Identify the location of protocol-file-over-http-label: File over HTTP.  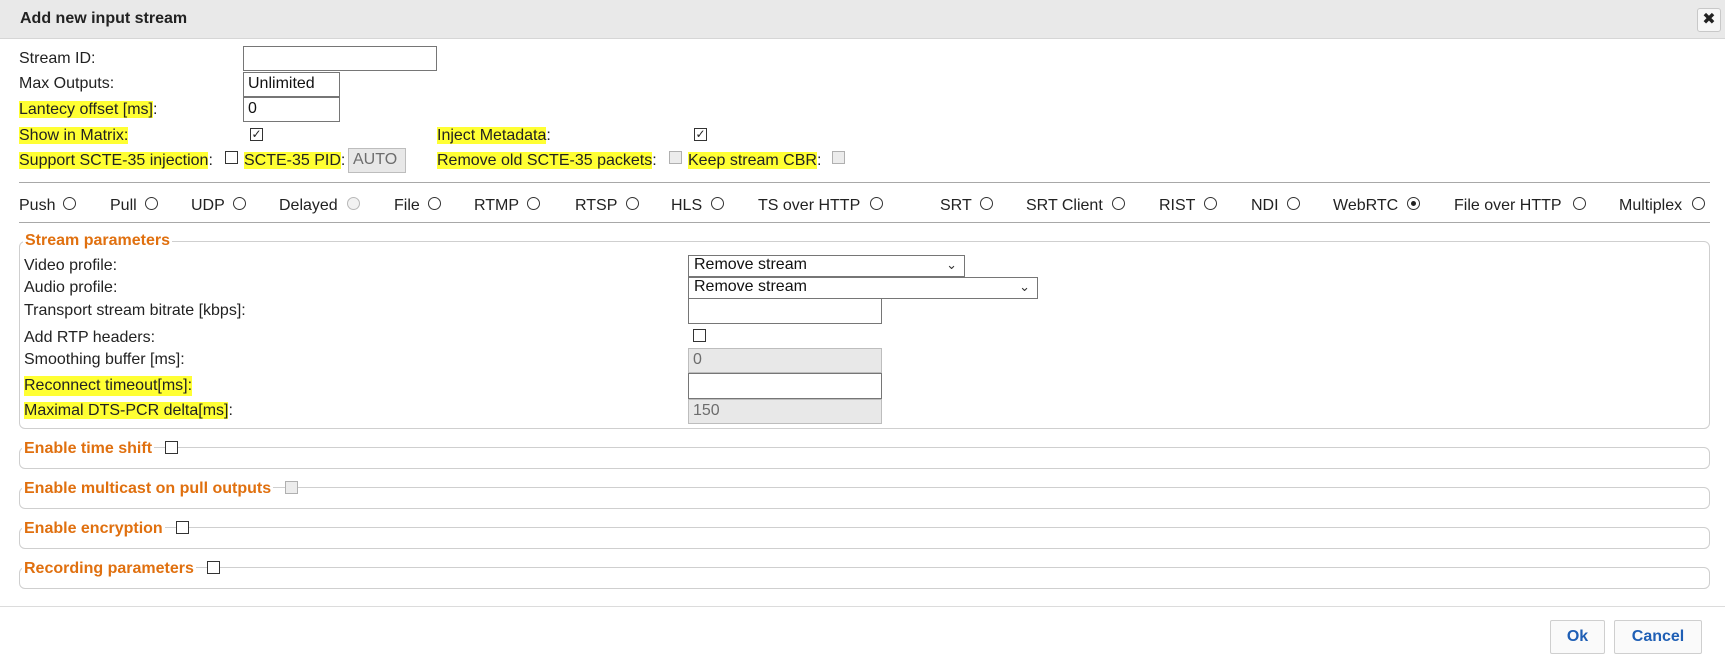
(1508, 205).